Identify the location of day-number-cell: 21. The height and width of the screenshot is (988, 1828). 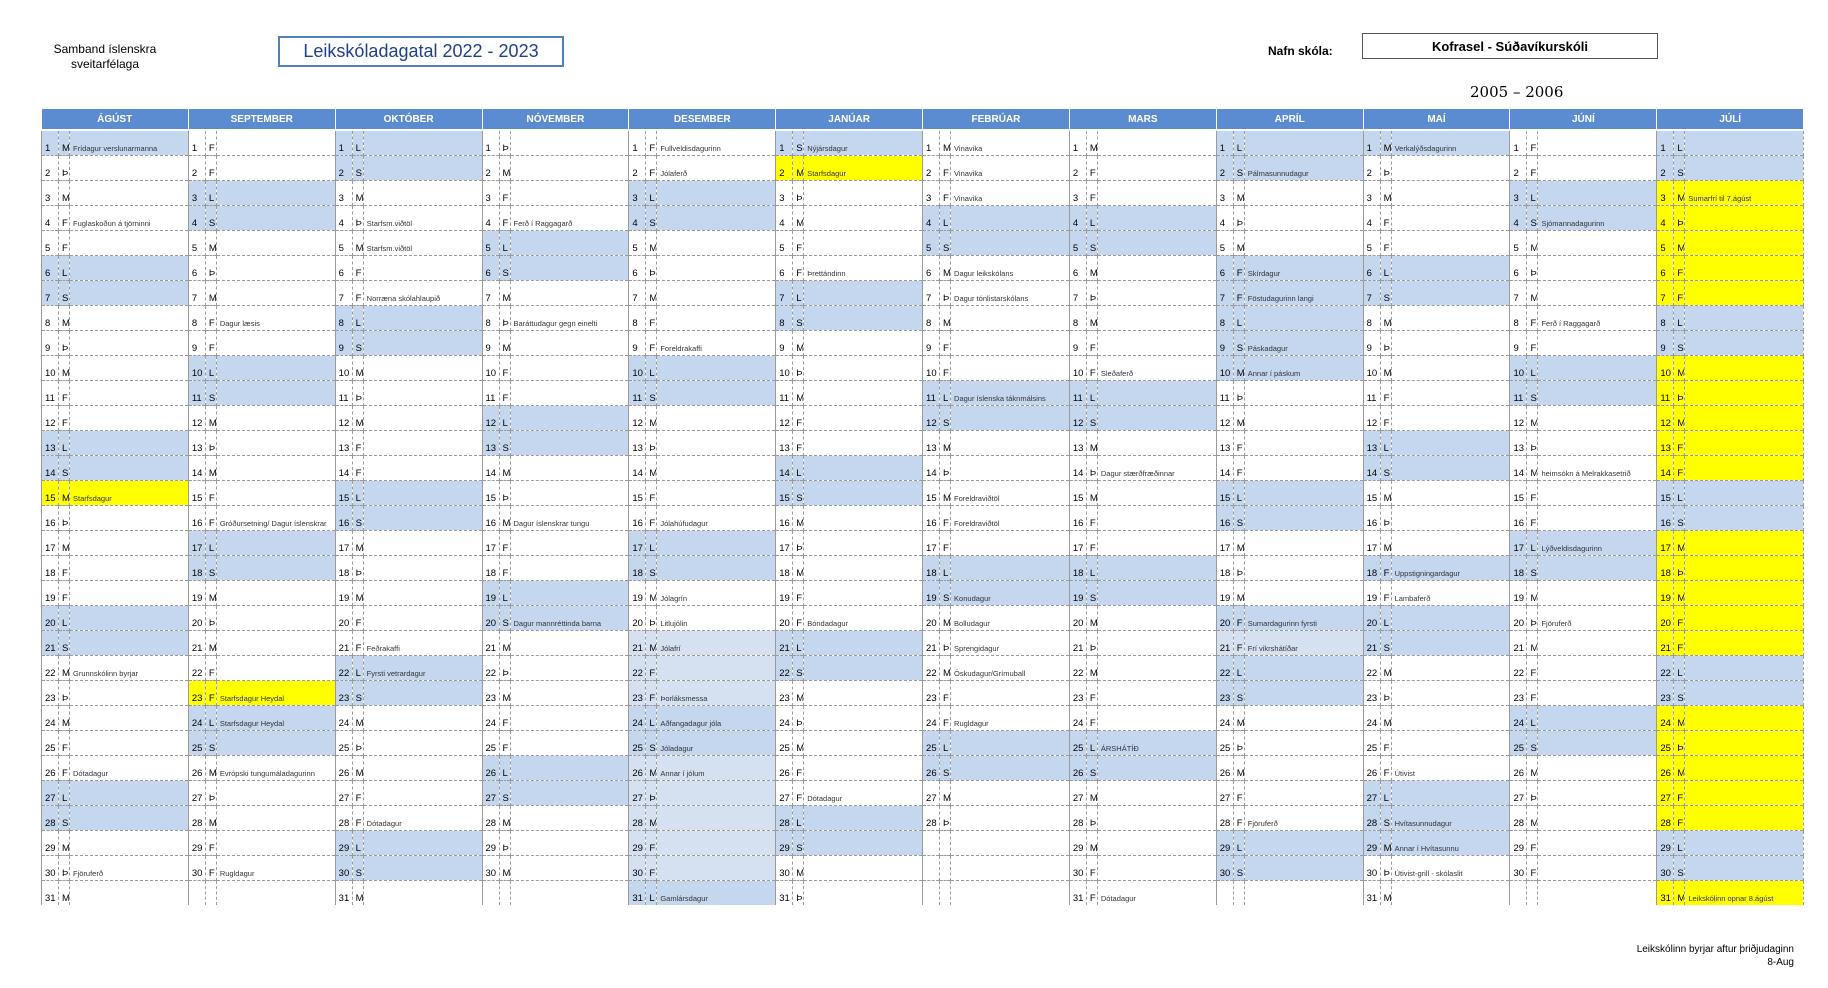
(196, 642).